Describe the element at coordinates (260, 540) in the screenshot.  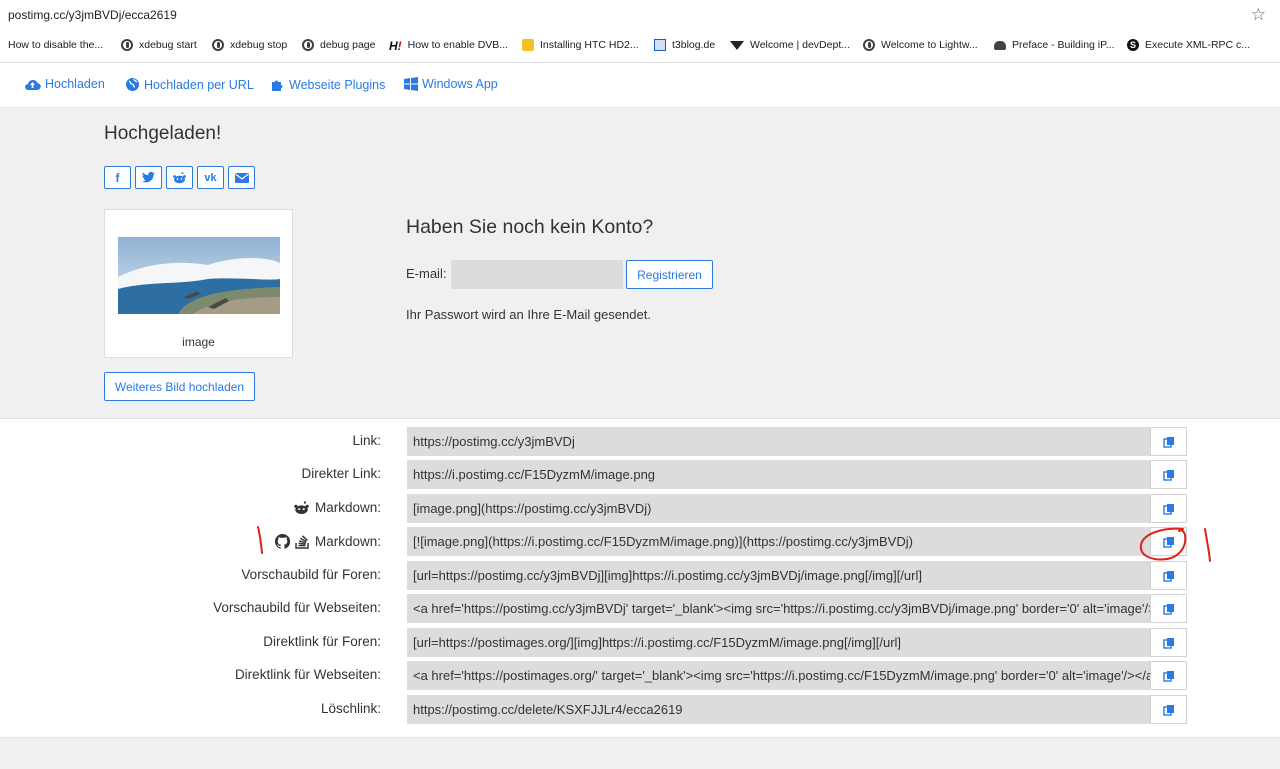
I see `annotation-mark-left` at that location.